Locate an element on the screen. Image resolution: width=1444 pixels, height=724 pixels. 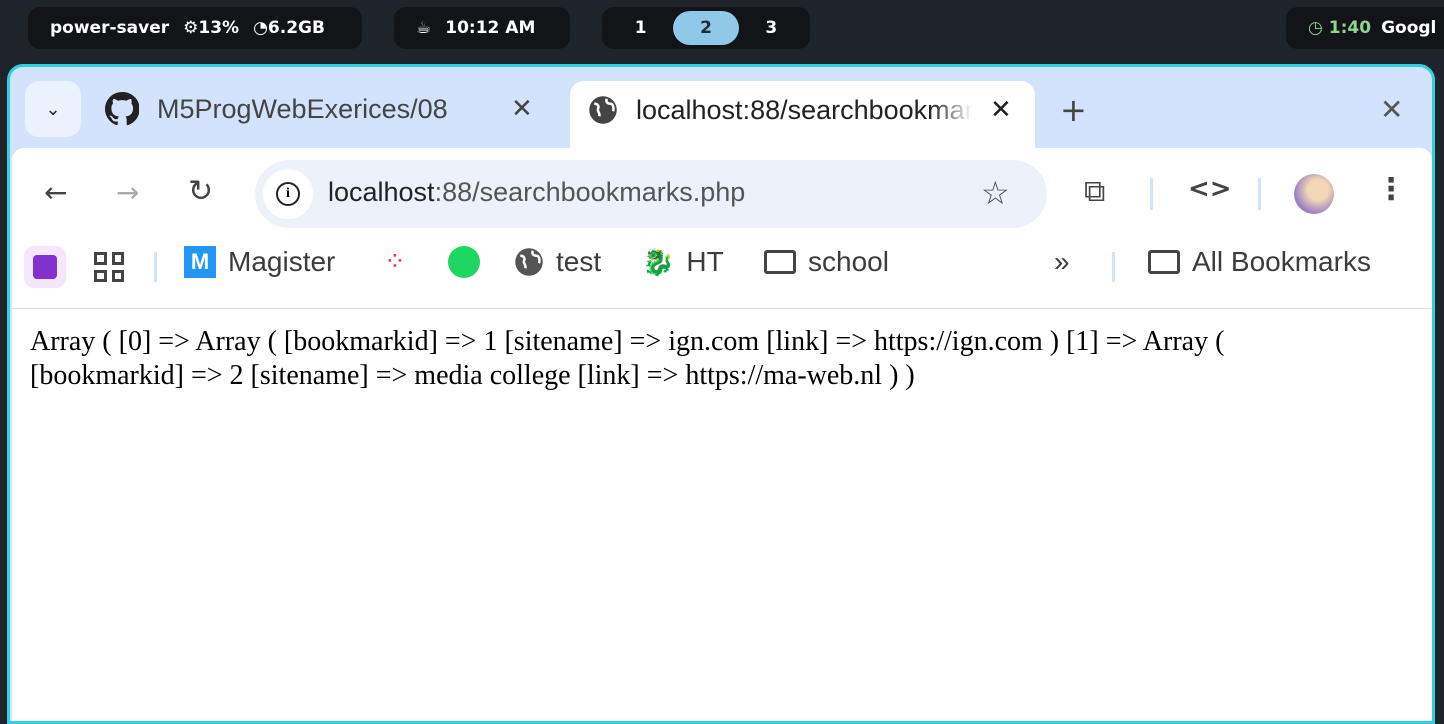
github-icon is located at coordinates (122, 109).